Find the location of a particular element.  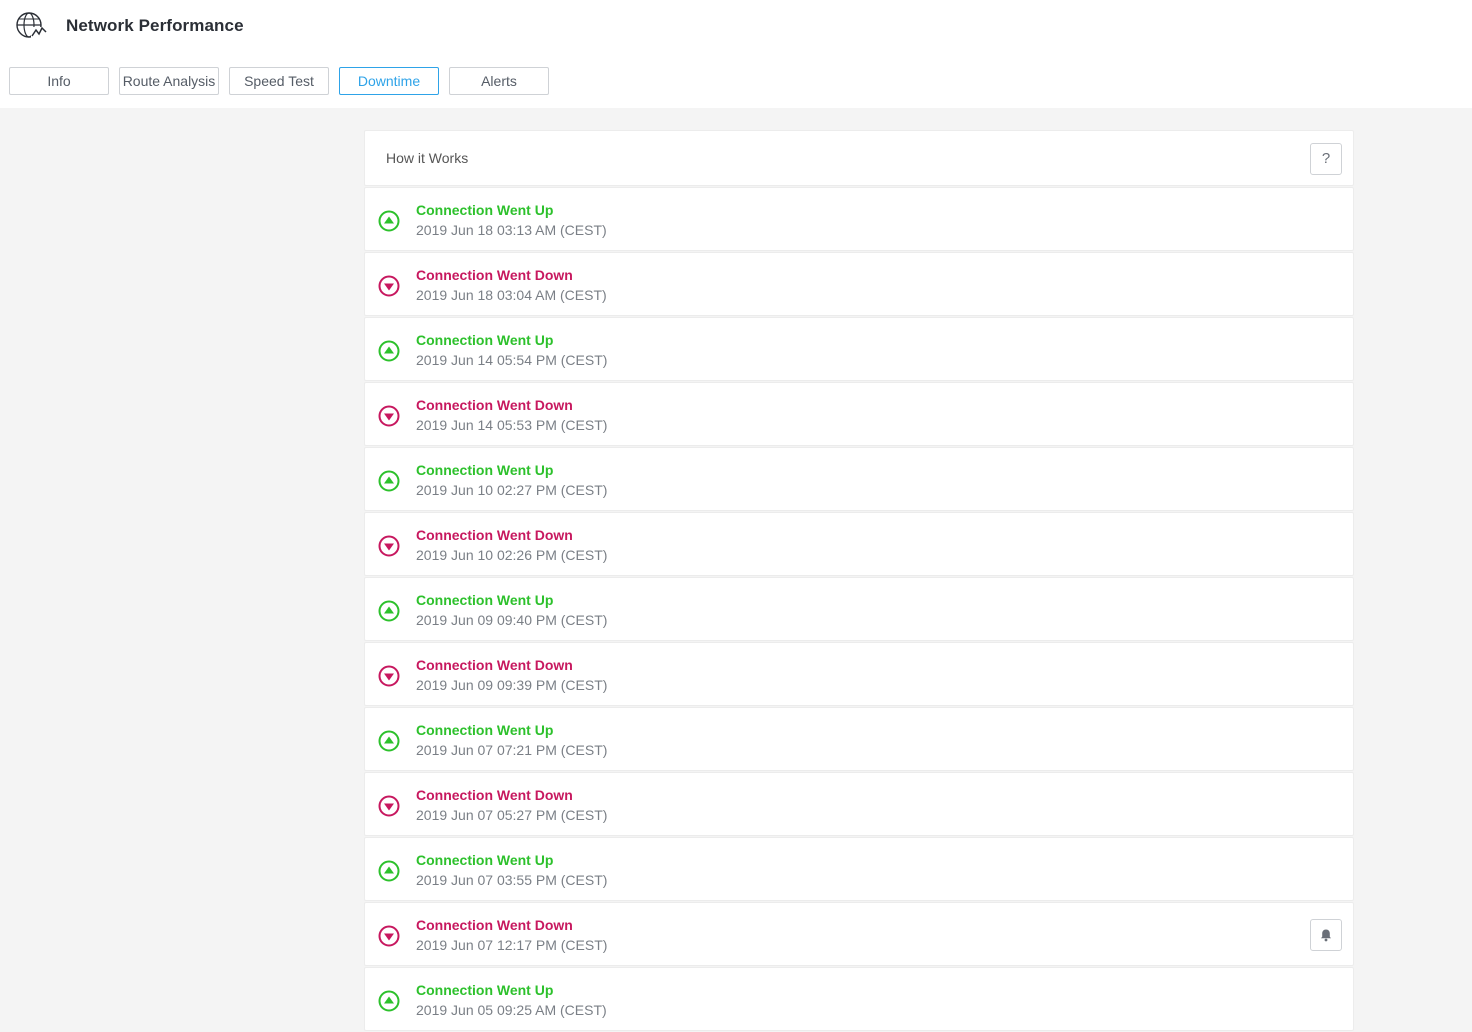

event-timestamp: 2019 Jun 18 03:04 AM (CEST) is located at coordinates (511, 295).